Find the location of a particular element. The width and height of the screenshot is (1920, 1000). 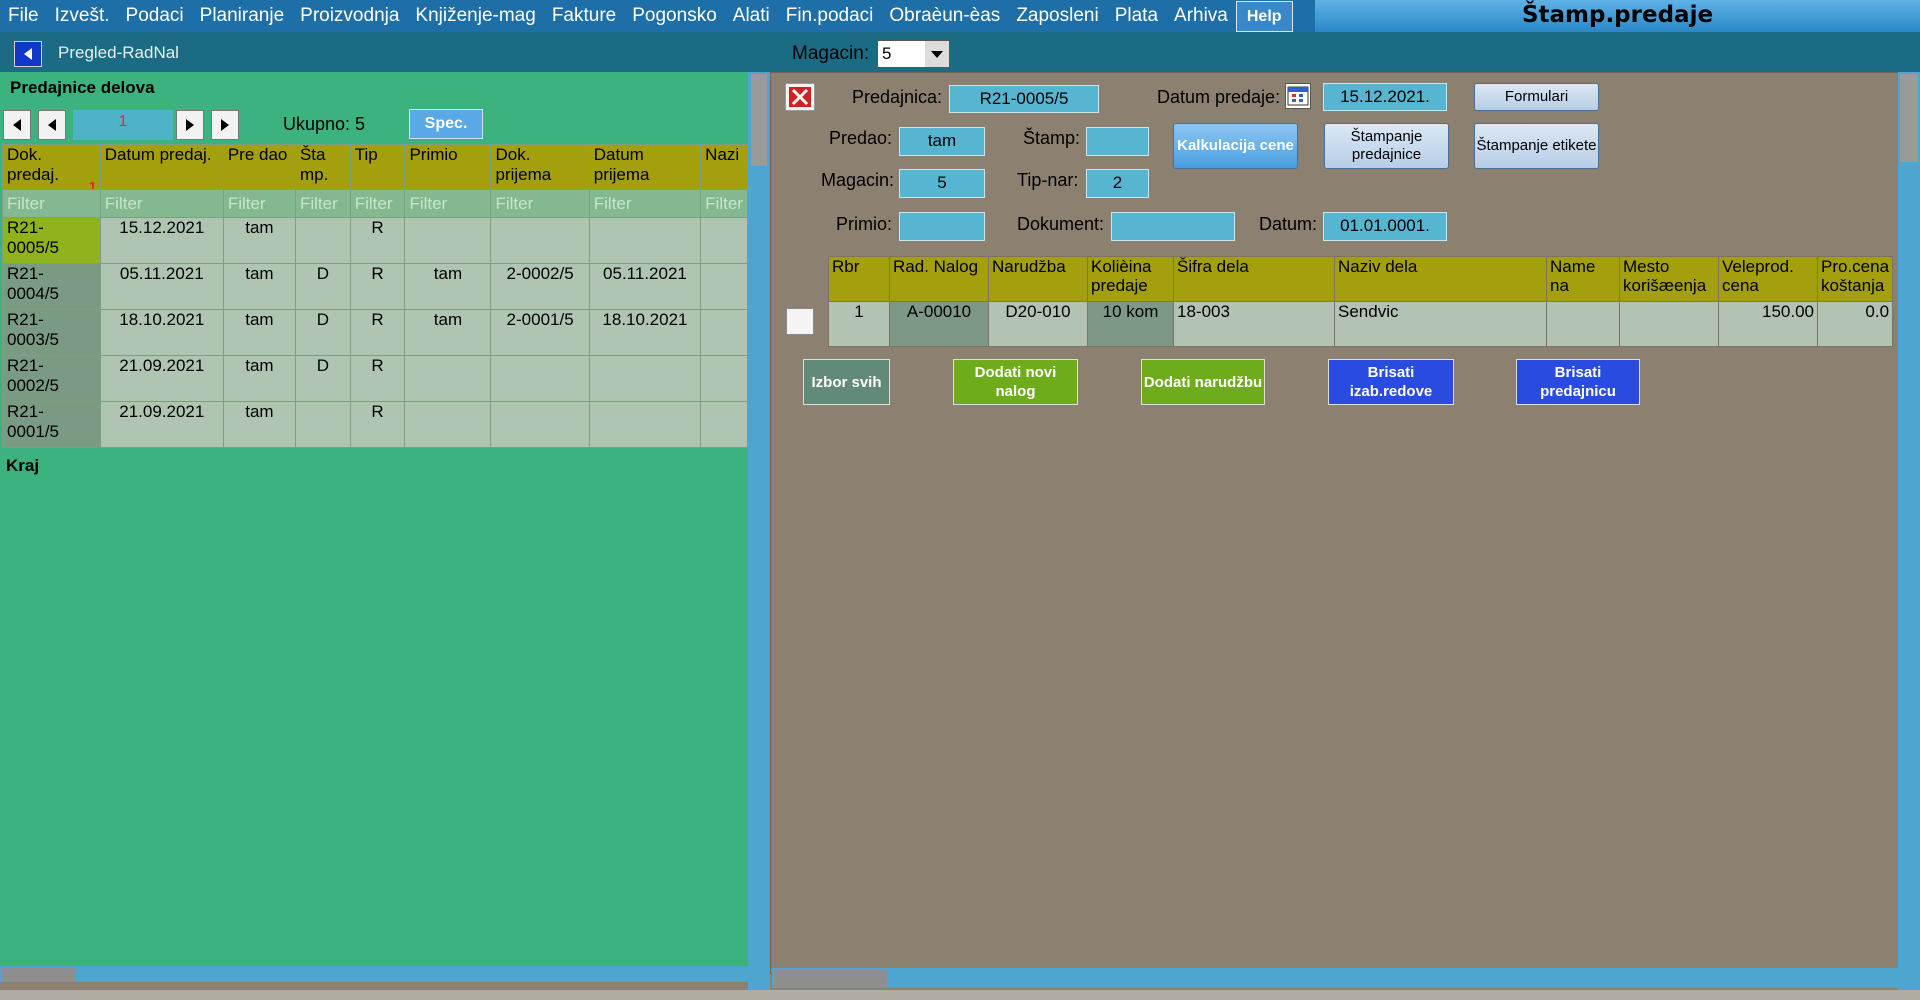

left-vertical-scroll-thumb is located at coordinates (759, 120).